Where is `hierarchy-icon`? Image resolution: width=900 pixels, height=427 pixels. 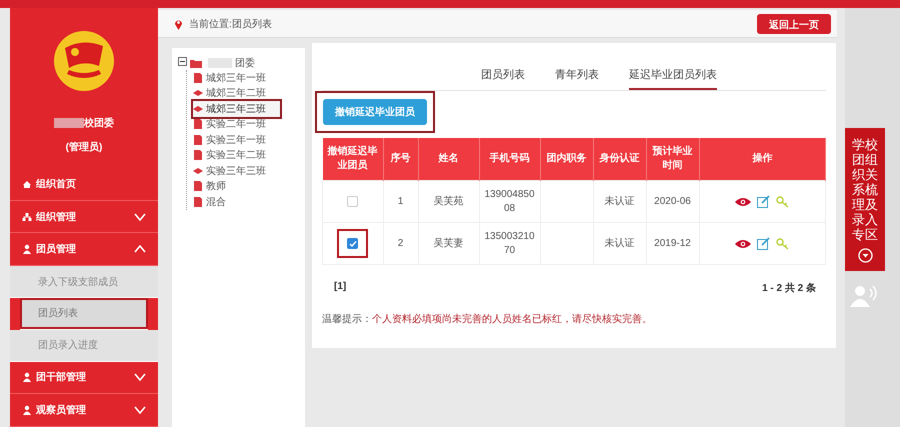
hierarchy-icon is located at coordinates (27, 217).